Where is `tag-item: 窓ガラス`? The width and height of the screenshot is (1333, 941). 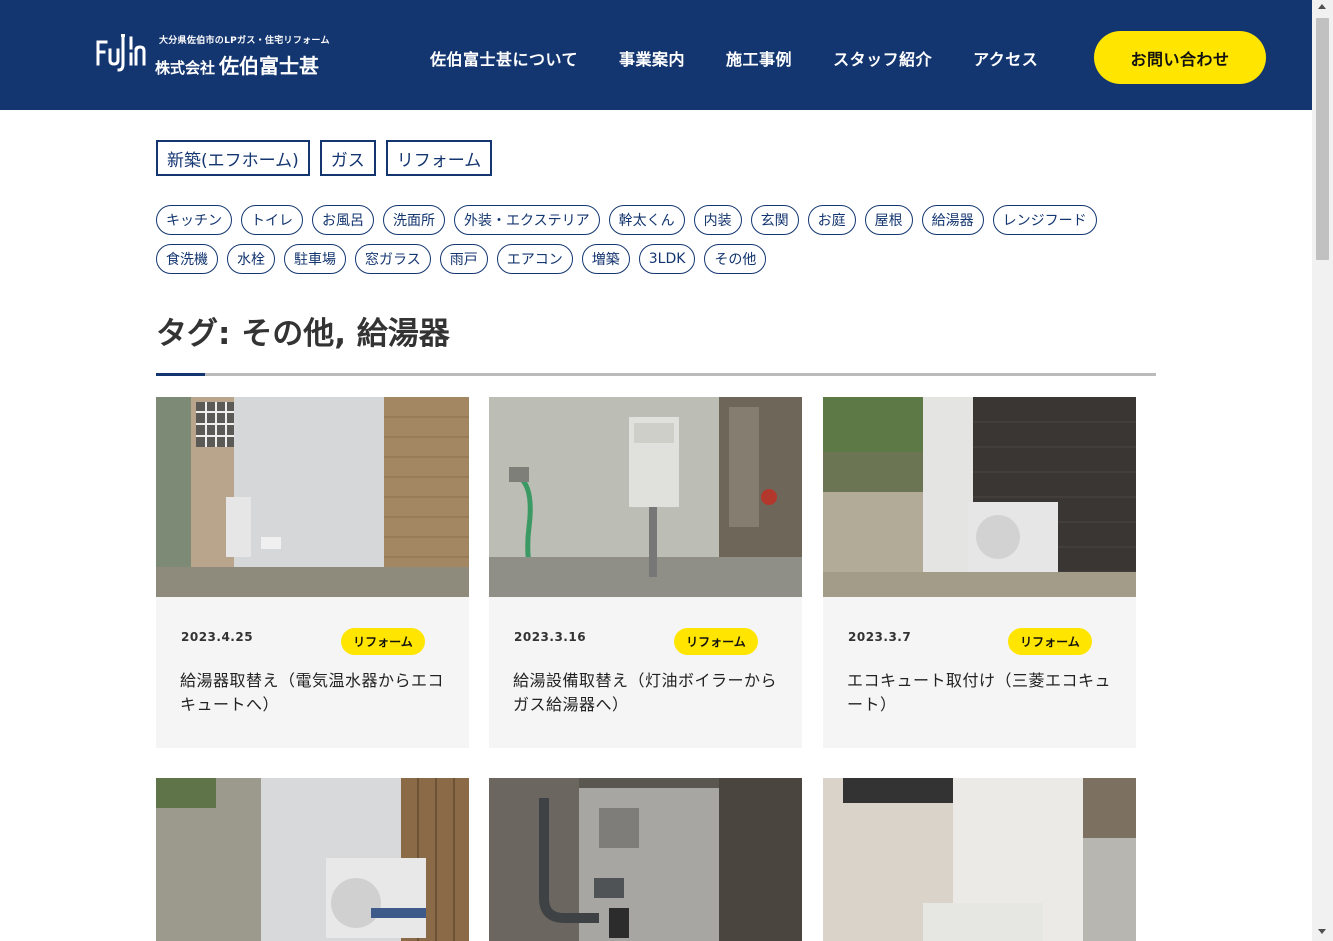 tag-item: 窓ガラス is located at coordinates (393, 259).